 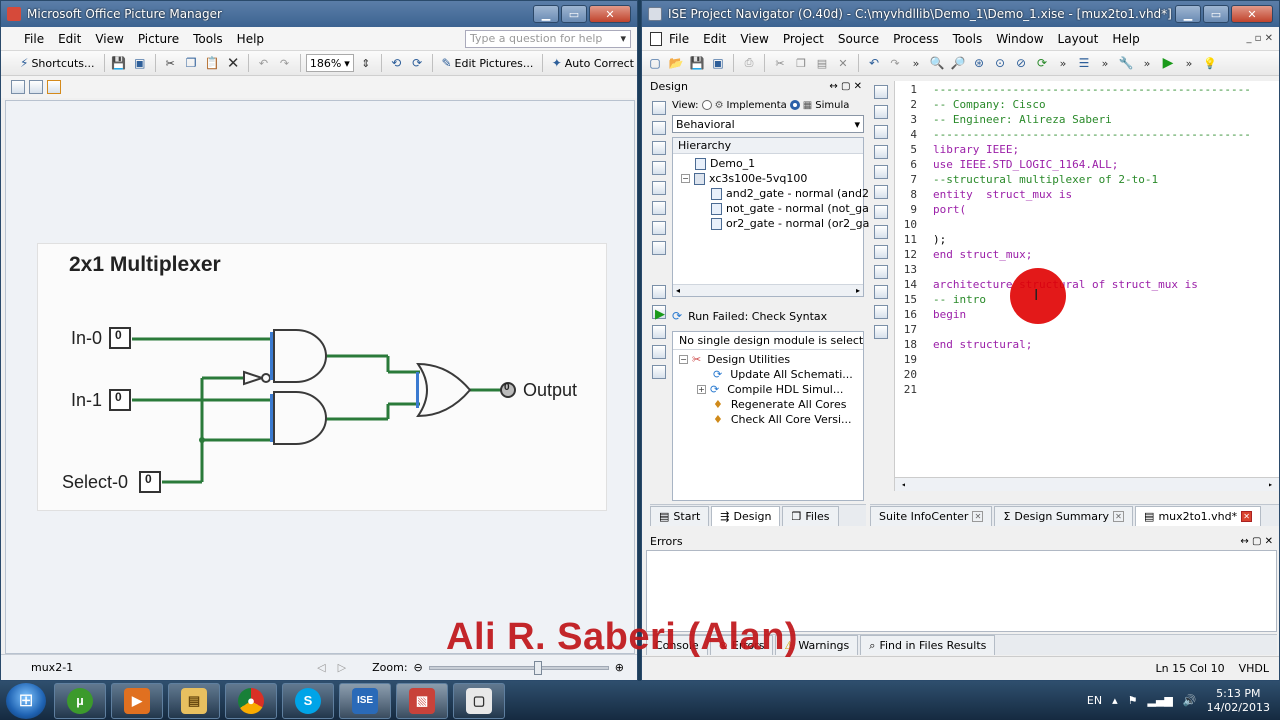 I want to click on zoom-slider-thumb, so click(x=537, y=667).